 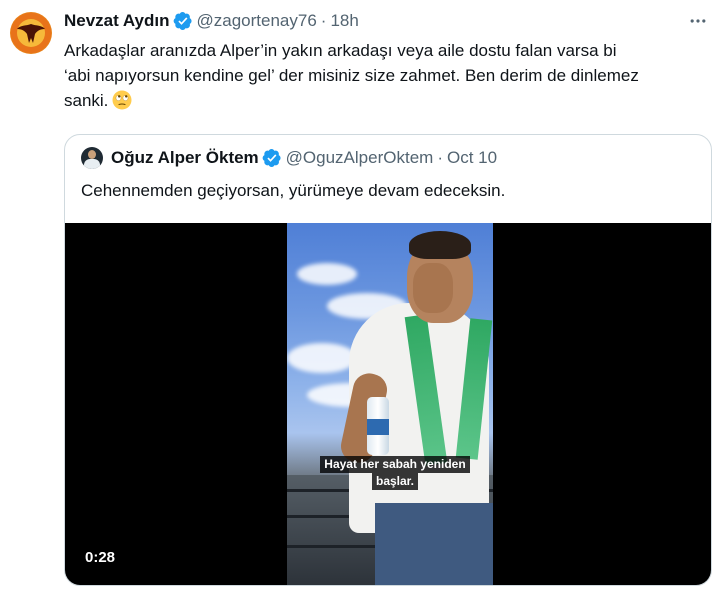 I want to click on avatar-icon, so click(x=31, y=33).